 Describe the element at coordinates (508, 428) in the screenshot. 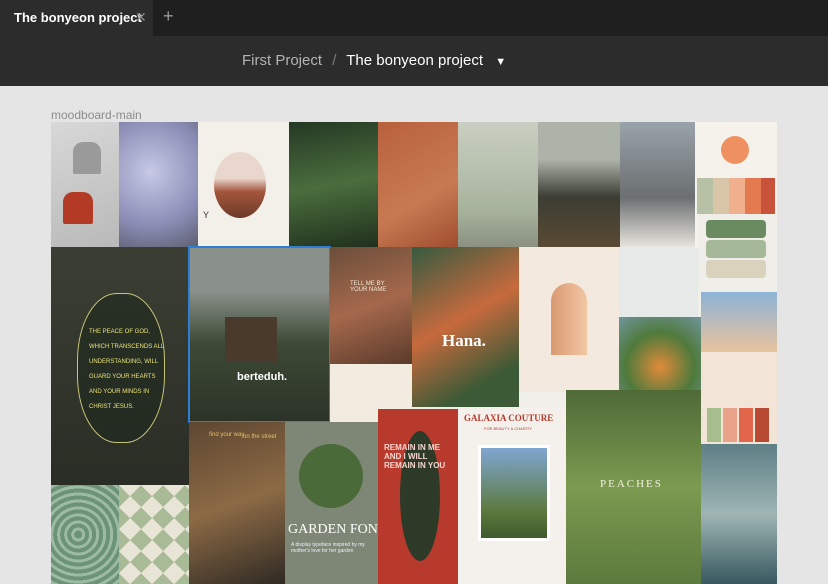

I see `galaxia-subtitle: FOR BEAUTY & CHARITY` at that location.